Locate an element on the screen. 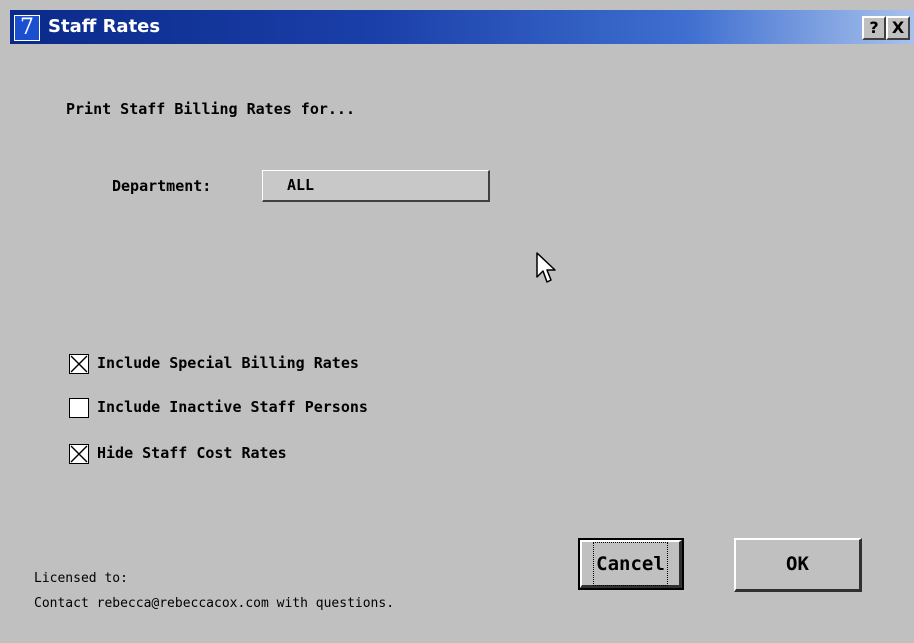  checkbox-inactive-staff is located at coordinates (79, 408).